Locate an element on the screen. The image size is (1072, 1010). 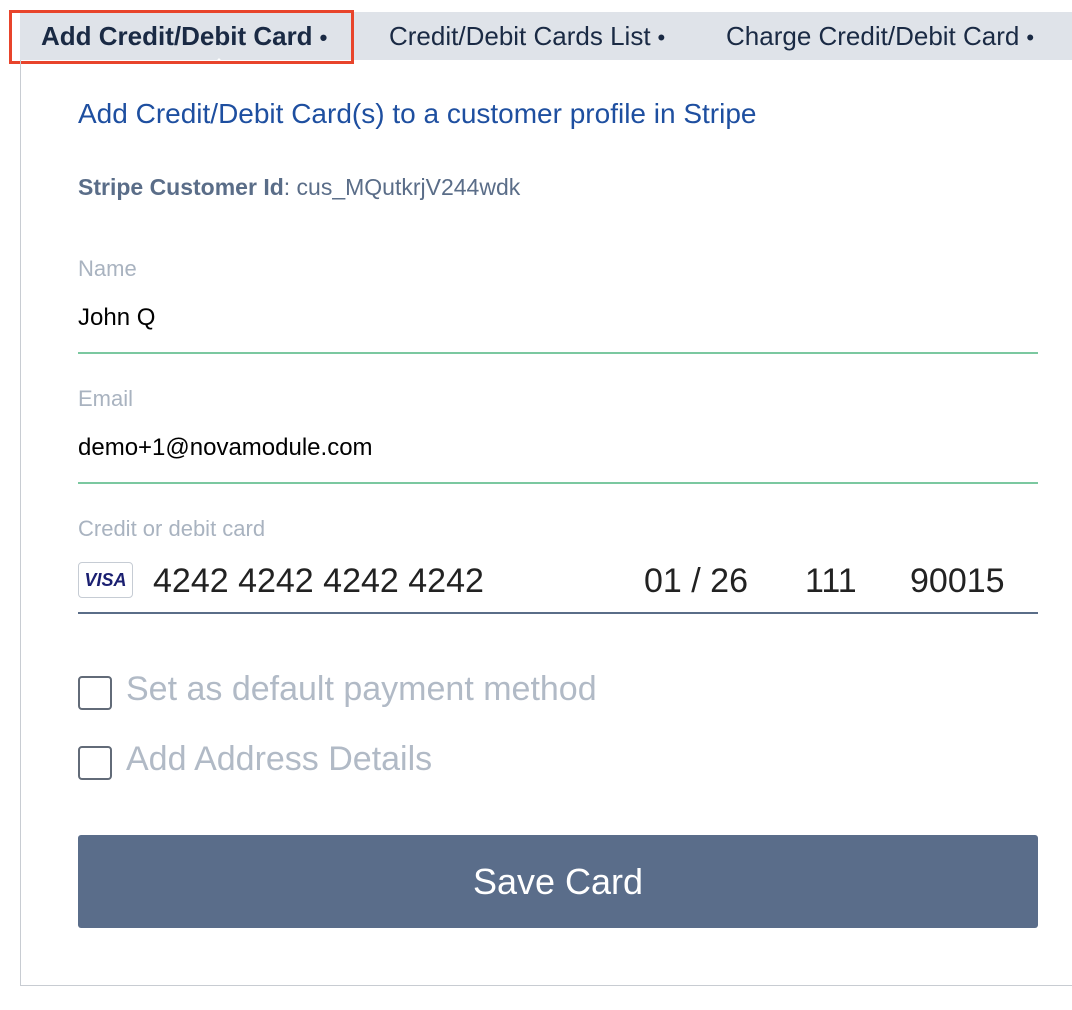
card-expiry-field: 01 / 26 is located at coordinates (696, 581).